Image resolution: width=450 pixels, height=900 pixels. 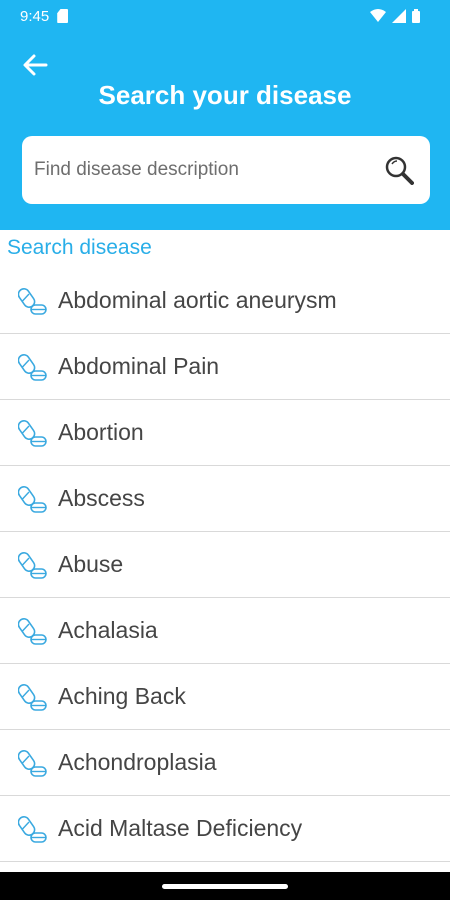 What do you see at coordinates (108, 630) in the screenshot?
I see `list-item-label: Achalasia` at bounding box center [108, 630].